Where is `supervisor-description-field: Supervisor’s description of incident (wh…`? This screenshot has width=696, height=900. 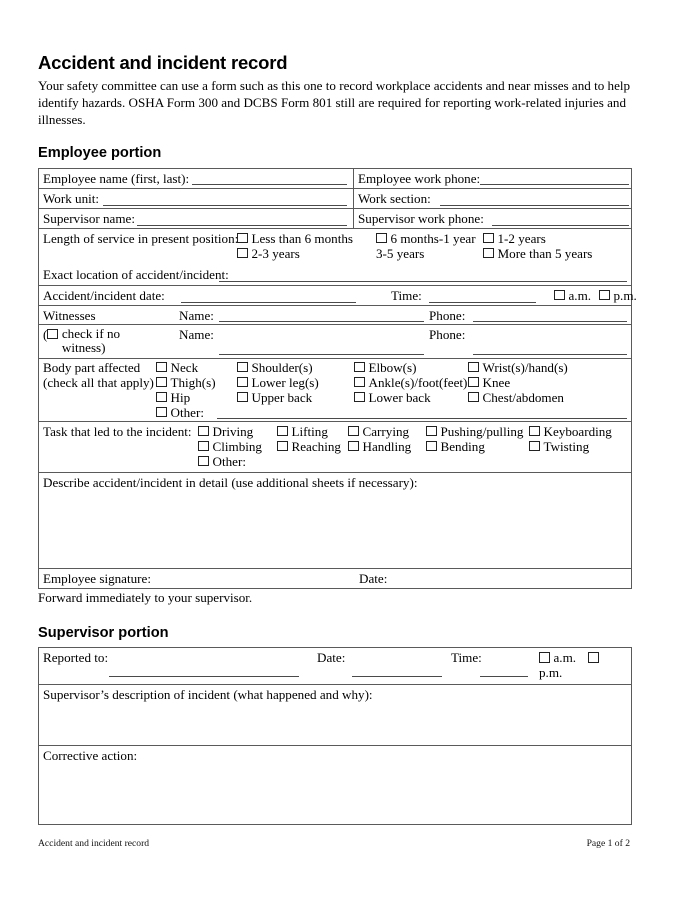
supervisor-description-field: Supervisor’s description of incident (wh… is located at coordinates (335, 715).